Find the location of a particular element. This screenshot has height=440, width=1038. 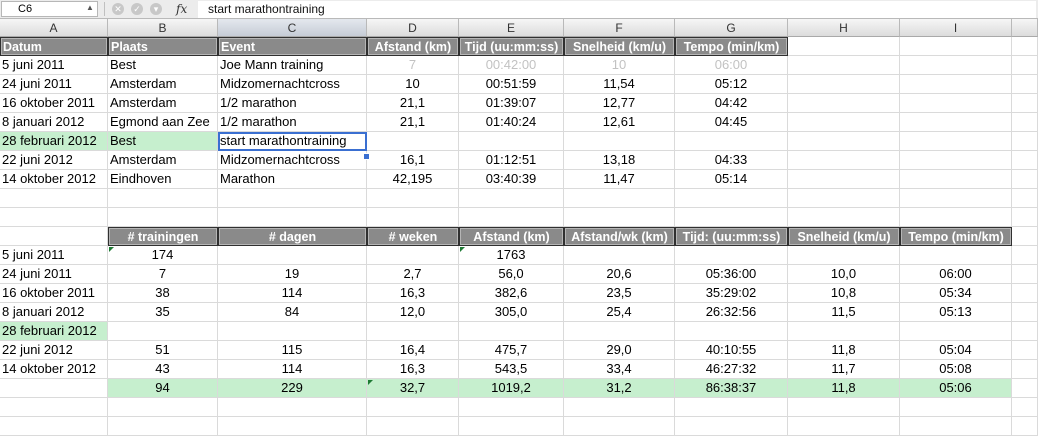

table2-header: Tijd: (uu:mm:ss) is located at coordinates (731, 236).